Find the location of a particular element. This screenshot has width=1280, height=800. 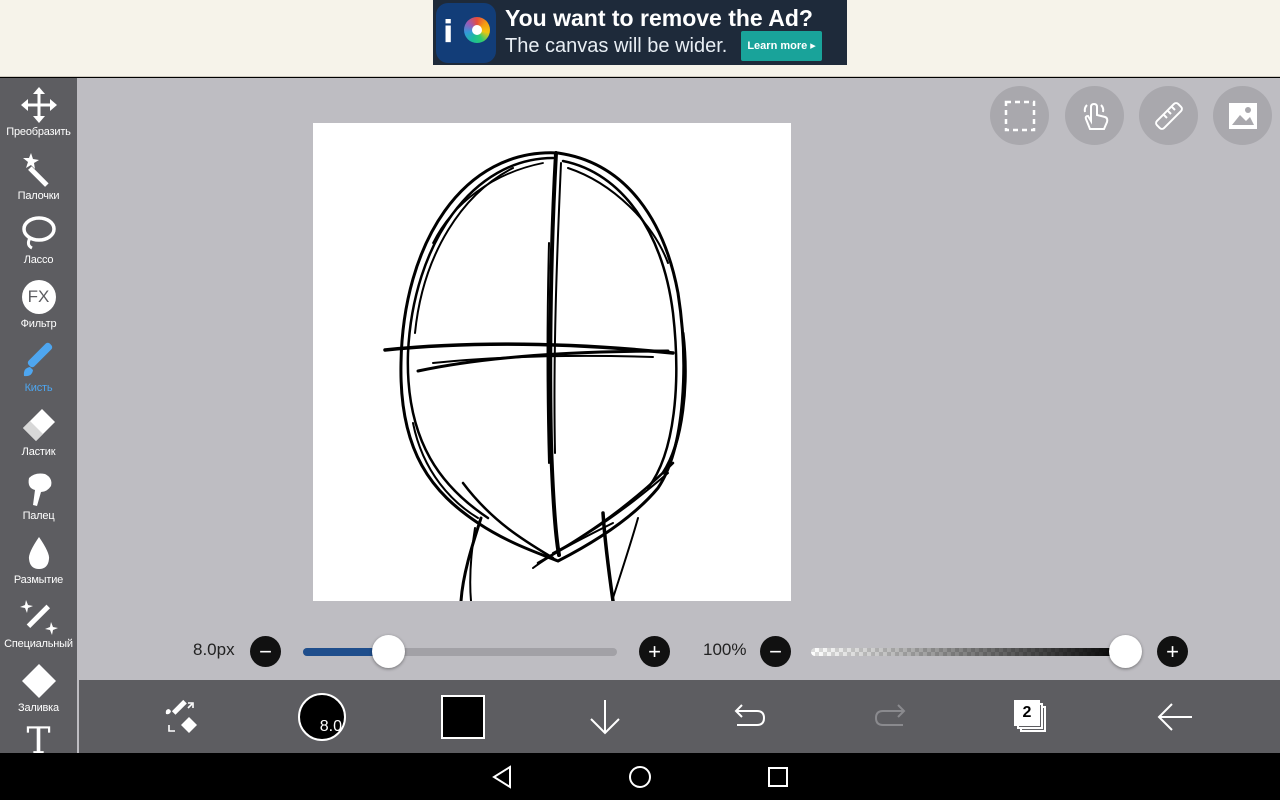

tool-filter: FX Фильтр is located at coordinates (38, 302).